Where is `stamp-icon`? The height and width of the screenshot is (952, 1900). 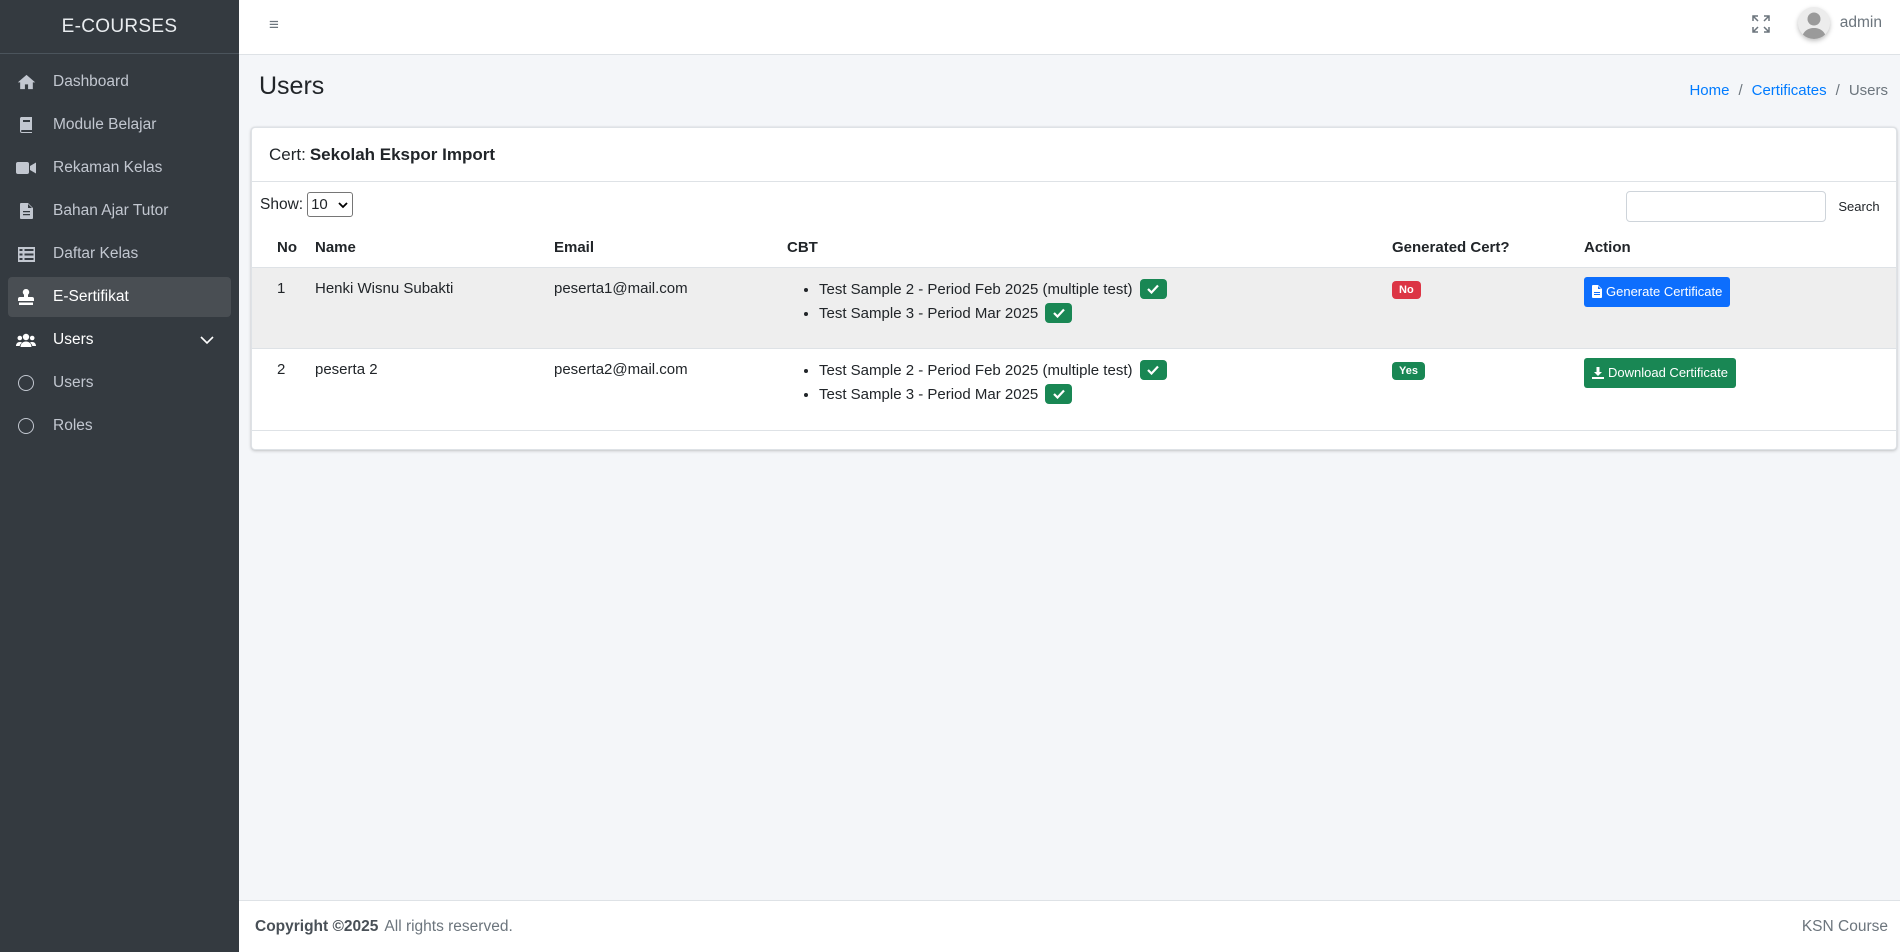
stamp-icon is located at coordinates (26, 297).